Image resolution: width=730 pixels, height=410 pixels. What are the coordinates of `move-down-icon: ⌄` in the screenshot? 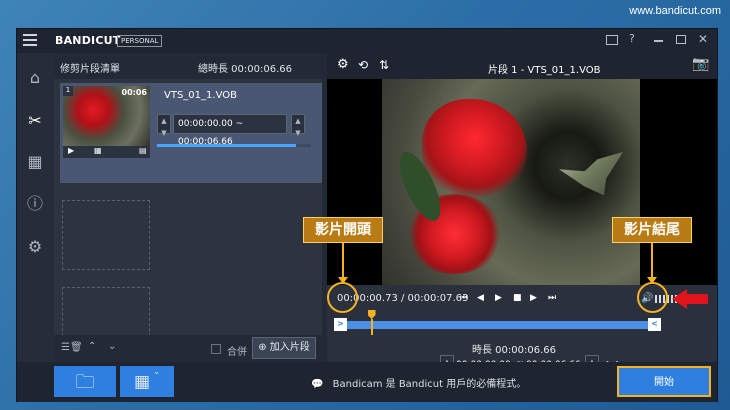 It's located at (112, 346).